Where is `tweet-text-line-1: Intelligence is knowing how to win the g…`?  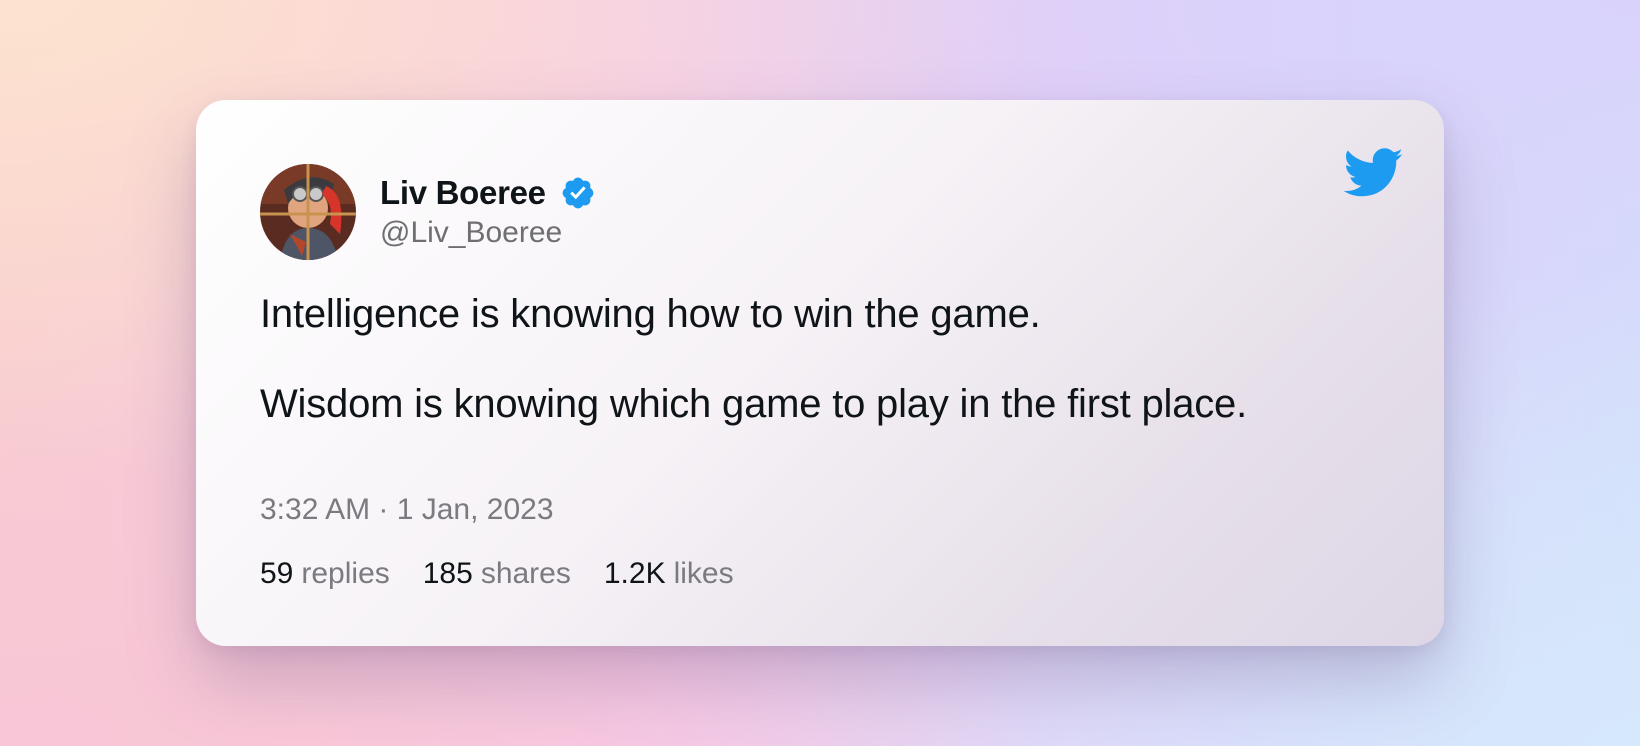 tweet-text-line-1: Intelligence is knowing how to win the g… is located at coordinates (650, 314).